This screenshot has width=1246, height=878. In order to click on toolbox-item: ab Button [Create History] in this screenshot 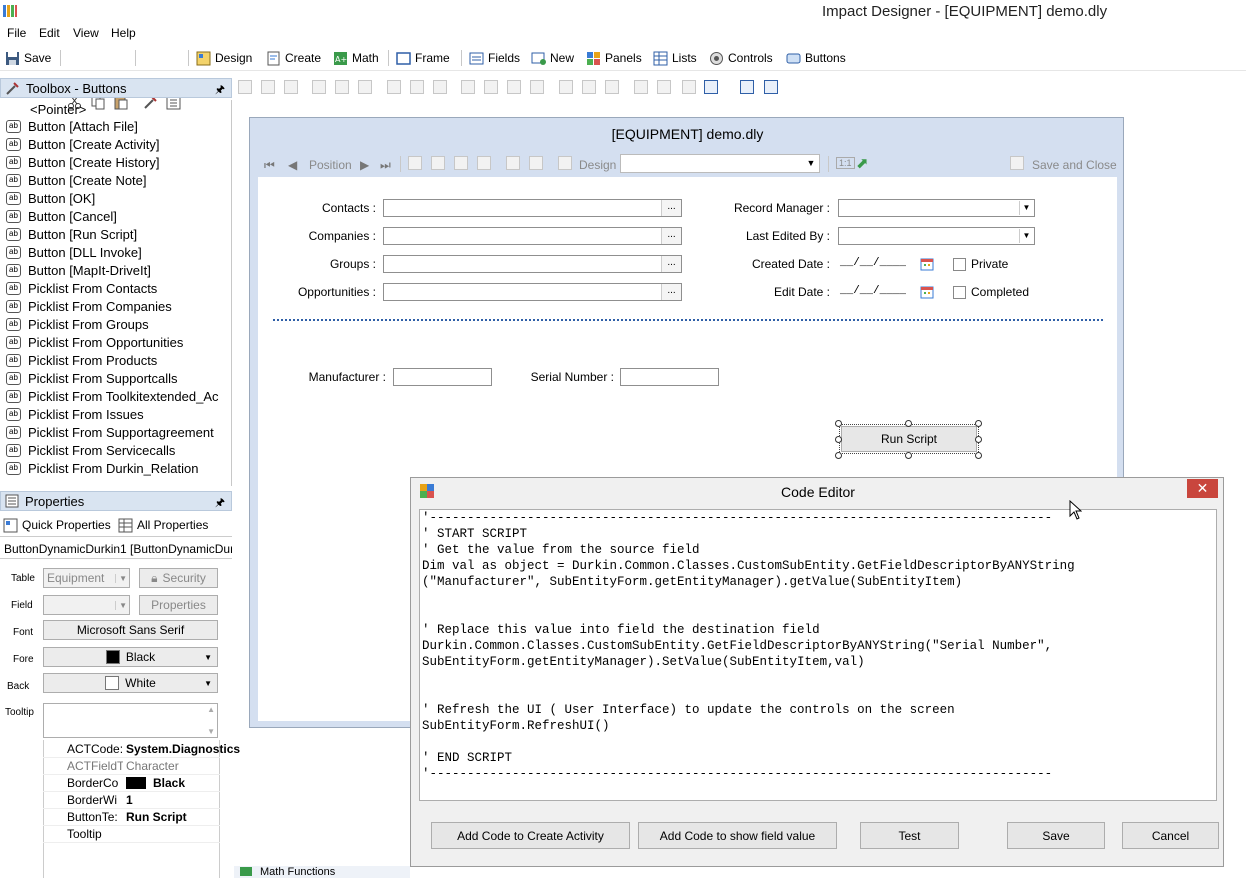, I will do `click(83, 162)`.